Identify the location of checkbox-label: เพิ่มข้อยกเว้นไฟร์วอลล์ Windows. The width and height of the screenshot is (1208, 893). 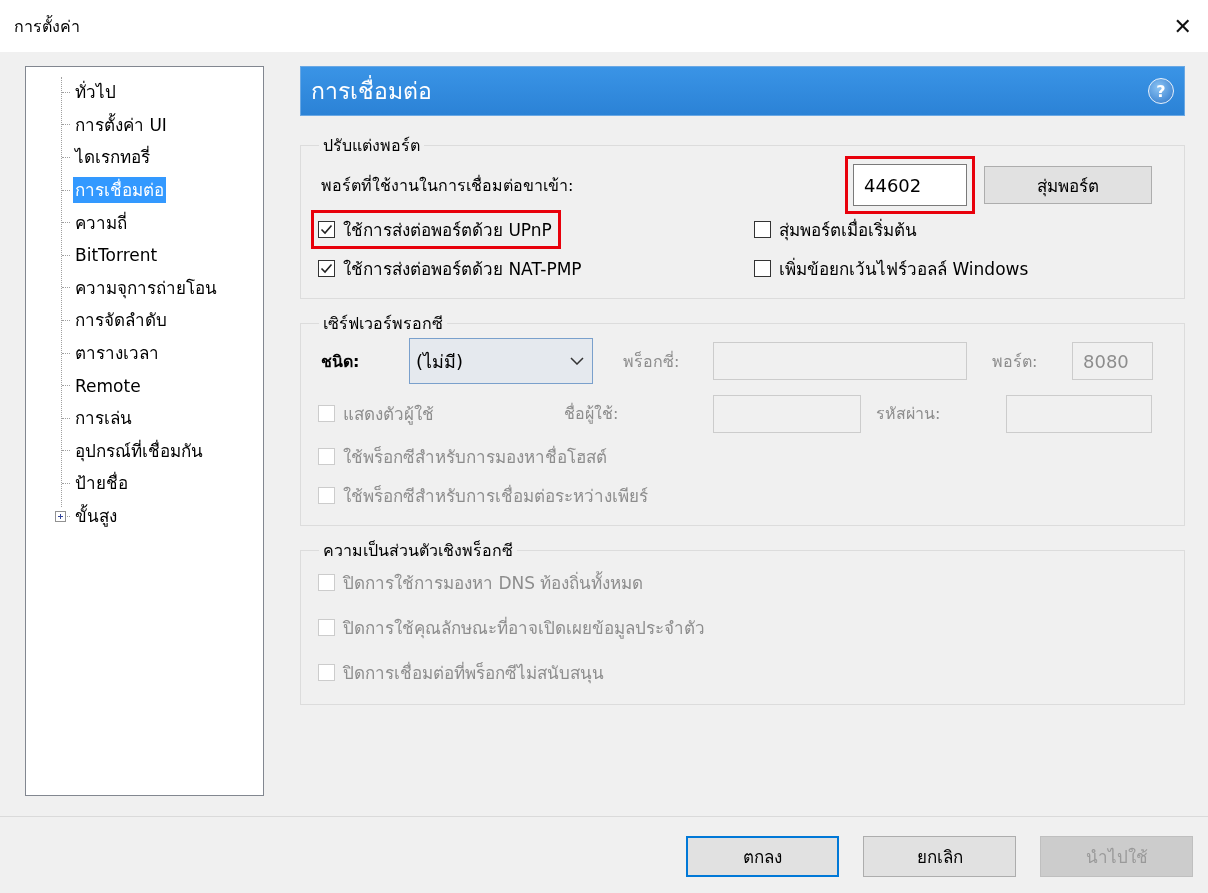
(904, 268).